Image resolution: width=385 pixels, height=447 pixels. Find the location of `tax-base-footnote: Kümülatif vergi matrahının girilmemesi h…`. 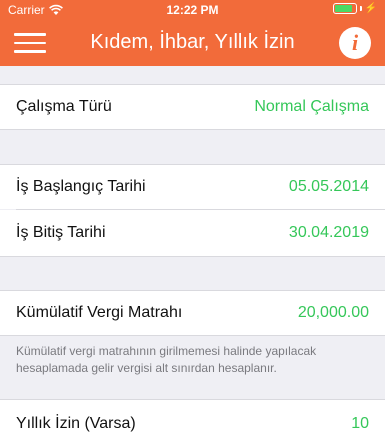

tax-base-footnote: Kümülatif vergi matrahının girilmemesi h… is located at coordinates (166, 359).